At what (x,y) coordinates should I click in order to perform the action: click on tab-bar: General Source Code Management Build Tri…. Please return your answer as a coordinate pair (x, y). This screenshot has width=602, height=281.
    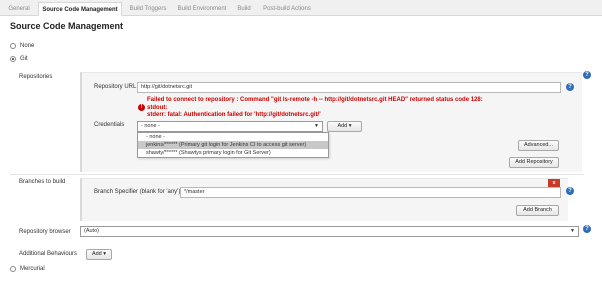
    Looking at the image, I should click on (301, 8).